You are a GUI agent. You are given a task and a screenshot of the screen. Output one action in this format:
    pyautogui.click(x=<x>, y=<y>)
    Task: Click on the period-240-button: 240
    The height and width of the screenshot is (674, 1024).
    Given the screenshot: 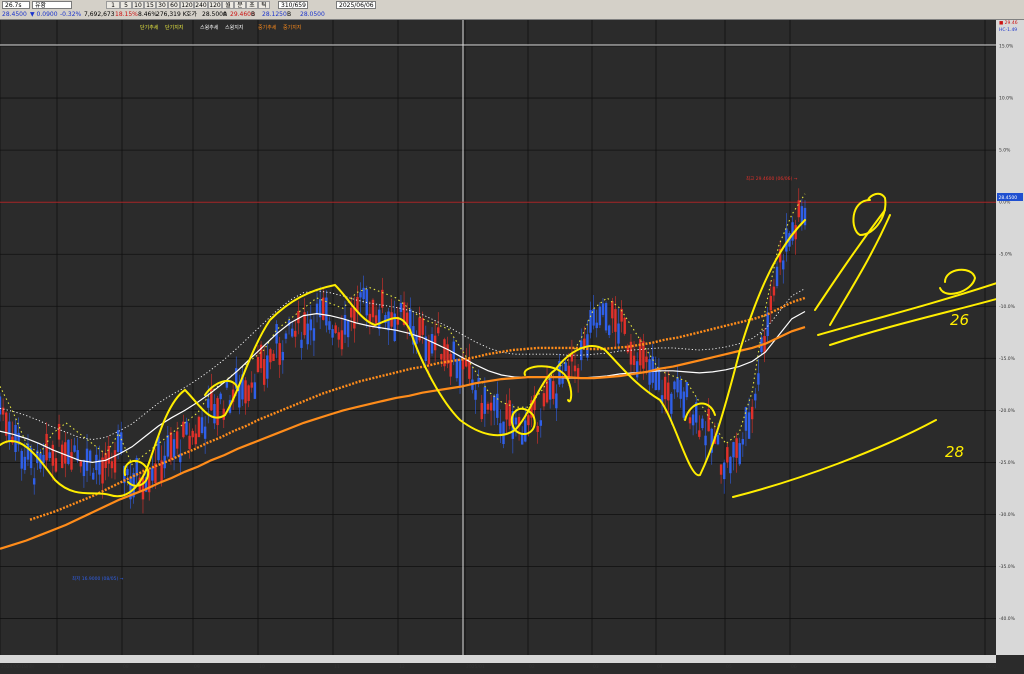 What is the action you would take?
    pyautogui.click(x=201, y=5)
    